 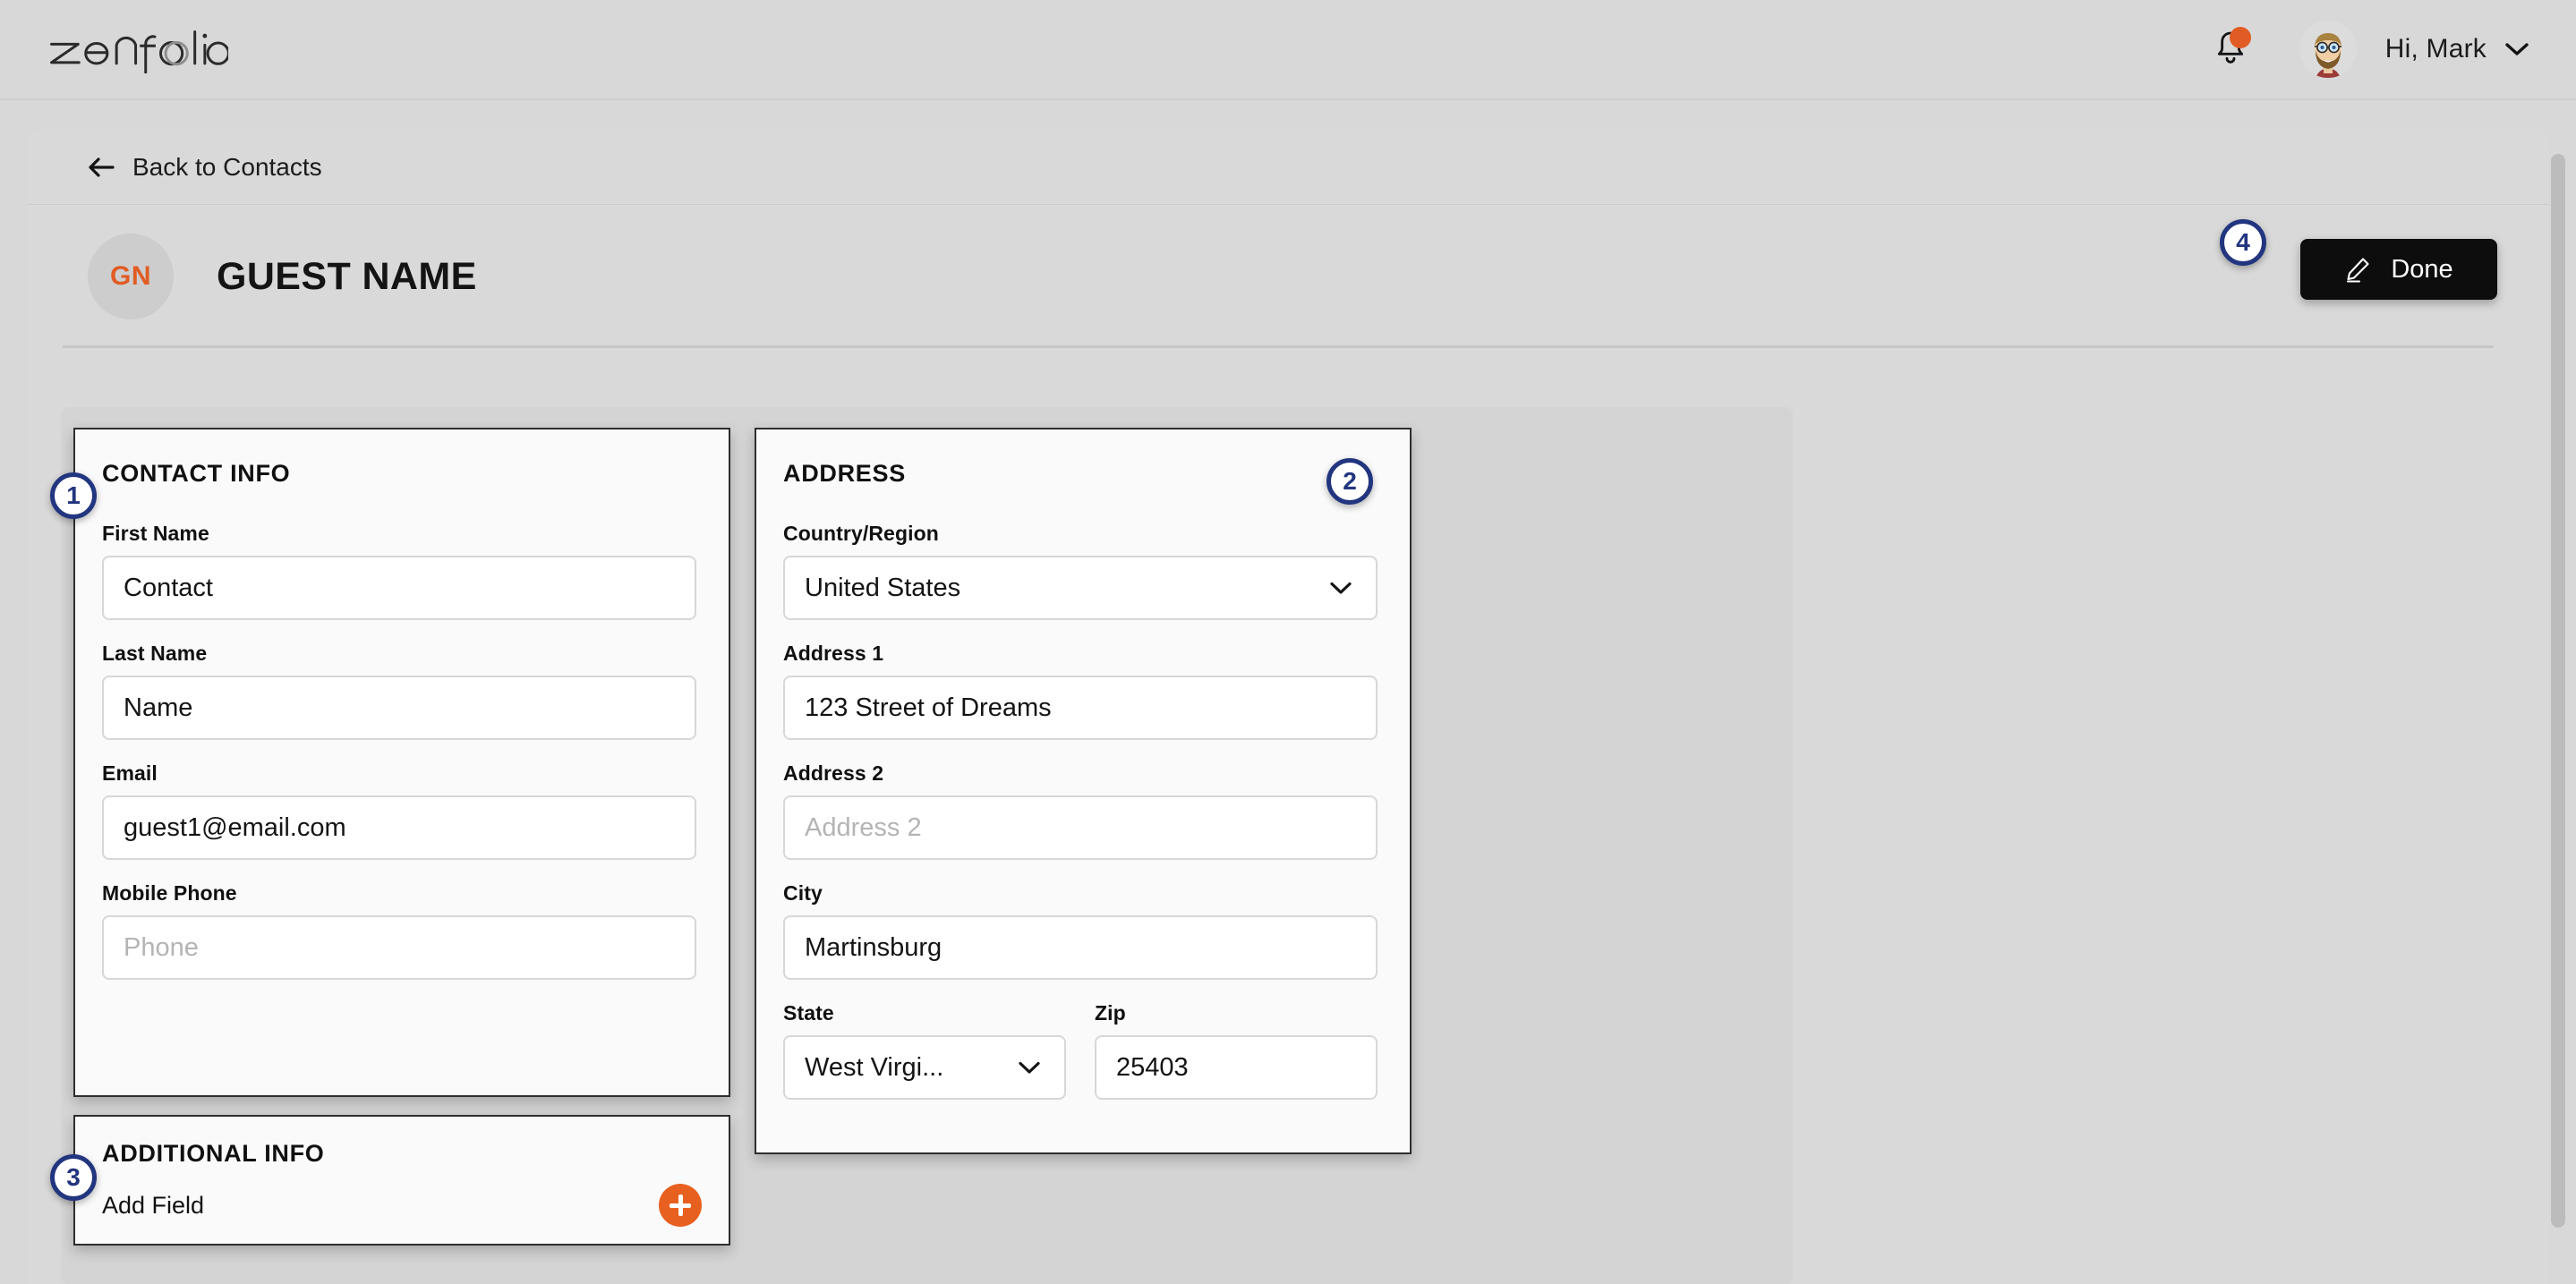 I want to click on mobile-phone-field-group: Mobile Phone Phone, so click(x=399, y=931).